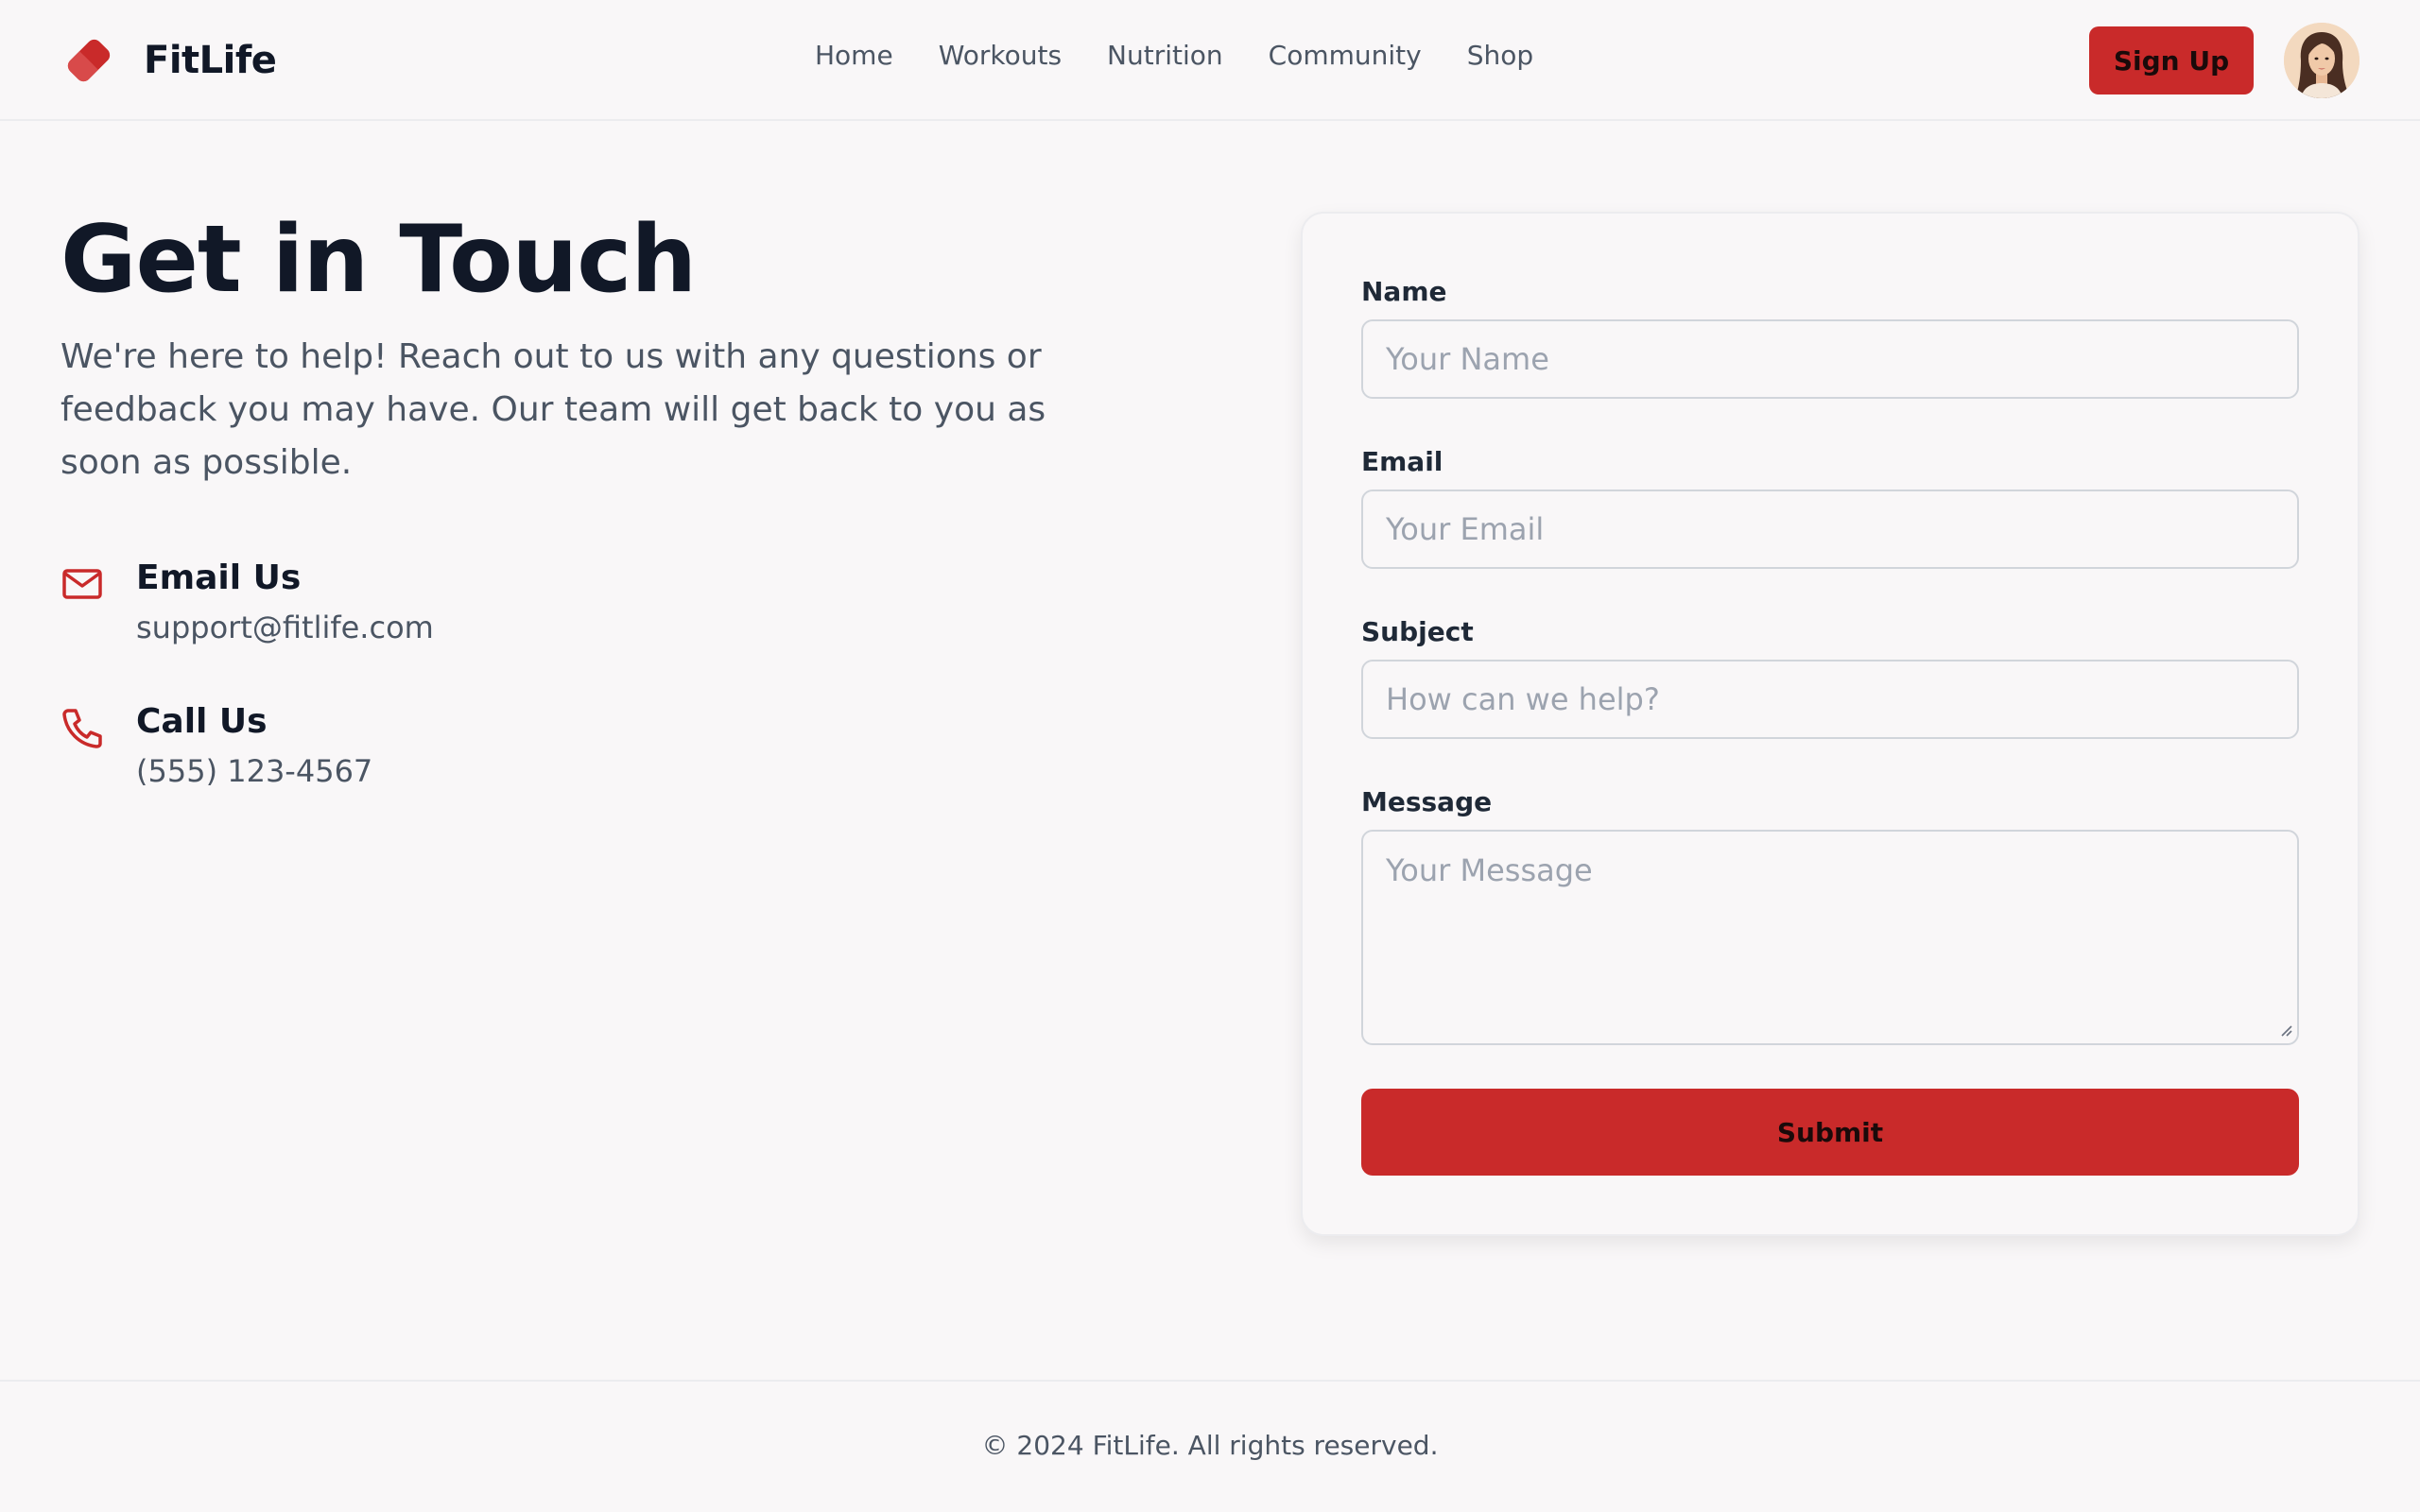 This screenshot has height=1512, width=2420. Describe the element at coordinates (285, 627) in the screenshot. I see `contact-email-value: support@fitlife.com` at that location.